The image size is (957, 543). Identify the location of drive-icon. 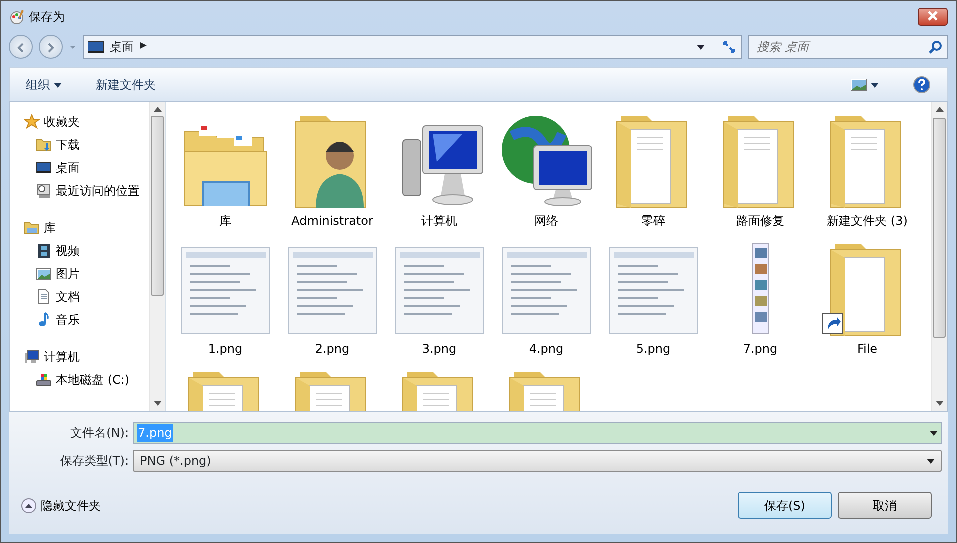
(44, 380).